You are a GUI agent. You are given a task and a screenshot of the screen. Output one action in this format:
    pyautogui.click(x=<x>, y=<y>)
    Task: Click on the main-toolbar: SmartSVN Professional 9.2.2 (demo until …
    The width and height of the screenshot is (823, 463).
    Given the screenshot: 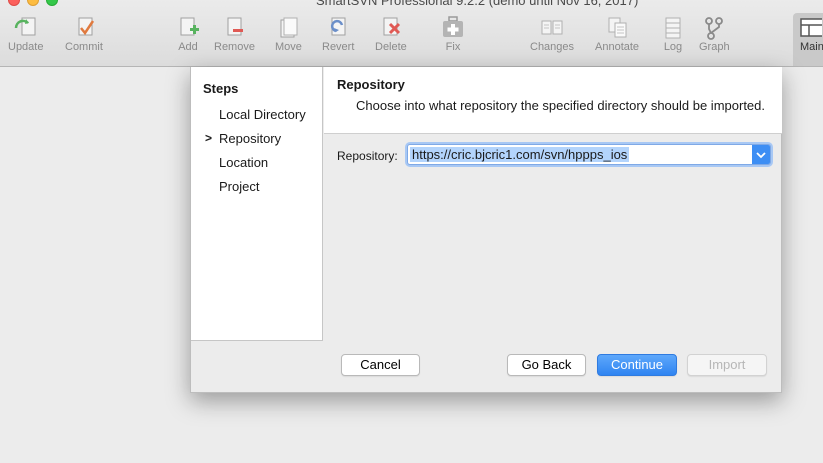 What is the action you would take?
    pyautogui.click(x=411, y=33)
    